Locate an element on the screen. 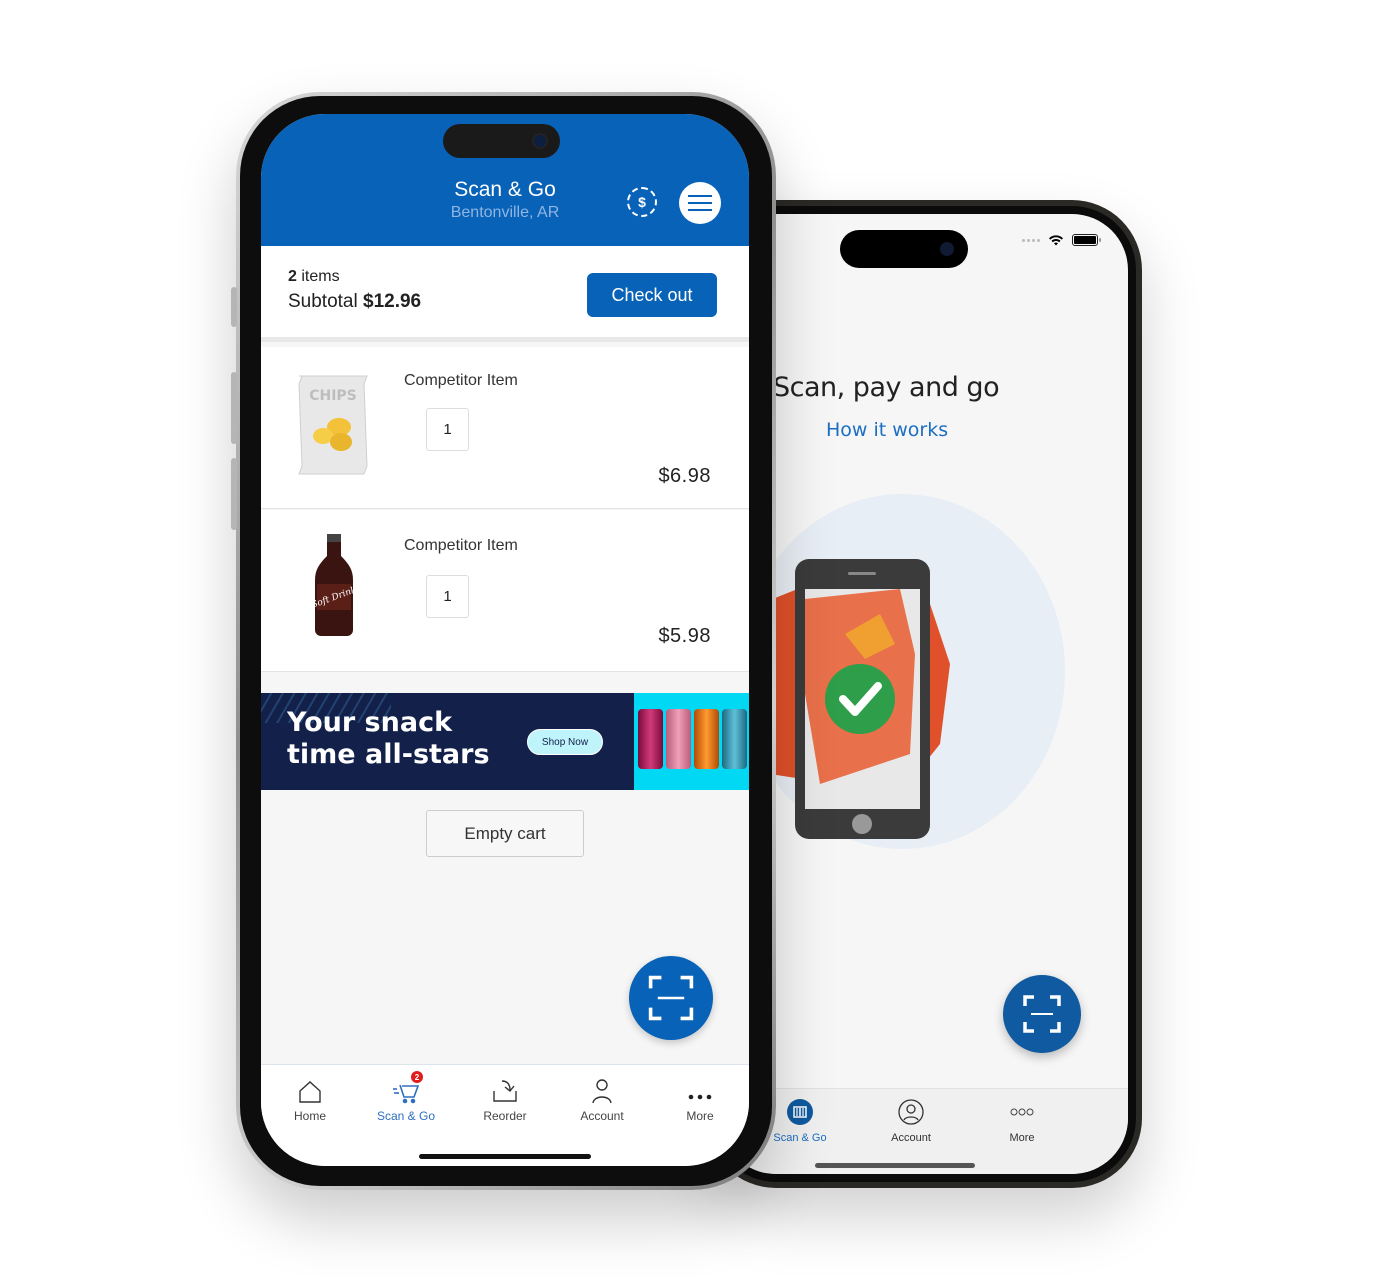  svg-text: CHIPS is located at coordinates (333, 396).